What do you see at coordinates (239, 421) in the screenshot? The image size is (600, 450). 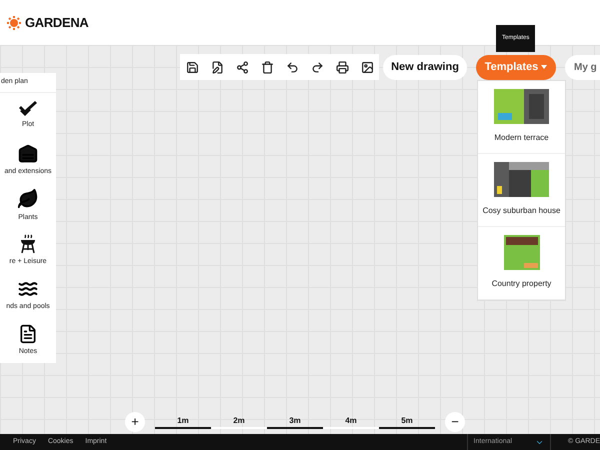 I see `scale-label: 2m` at bounding box center [239, 421].